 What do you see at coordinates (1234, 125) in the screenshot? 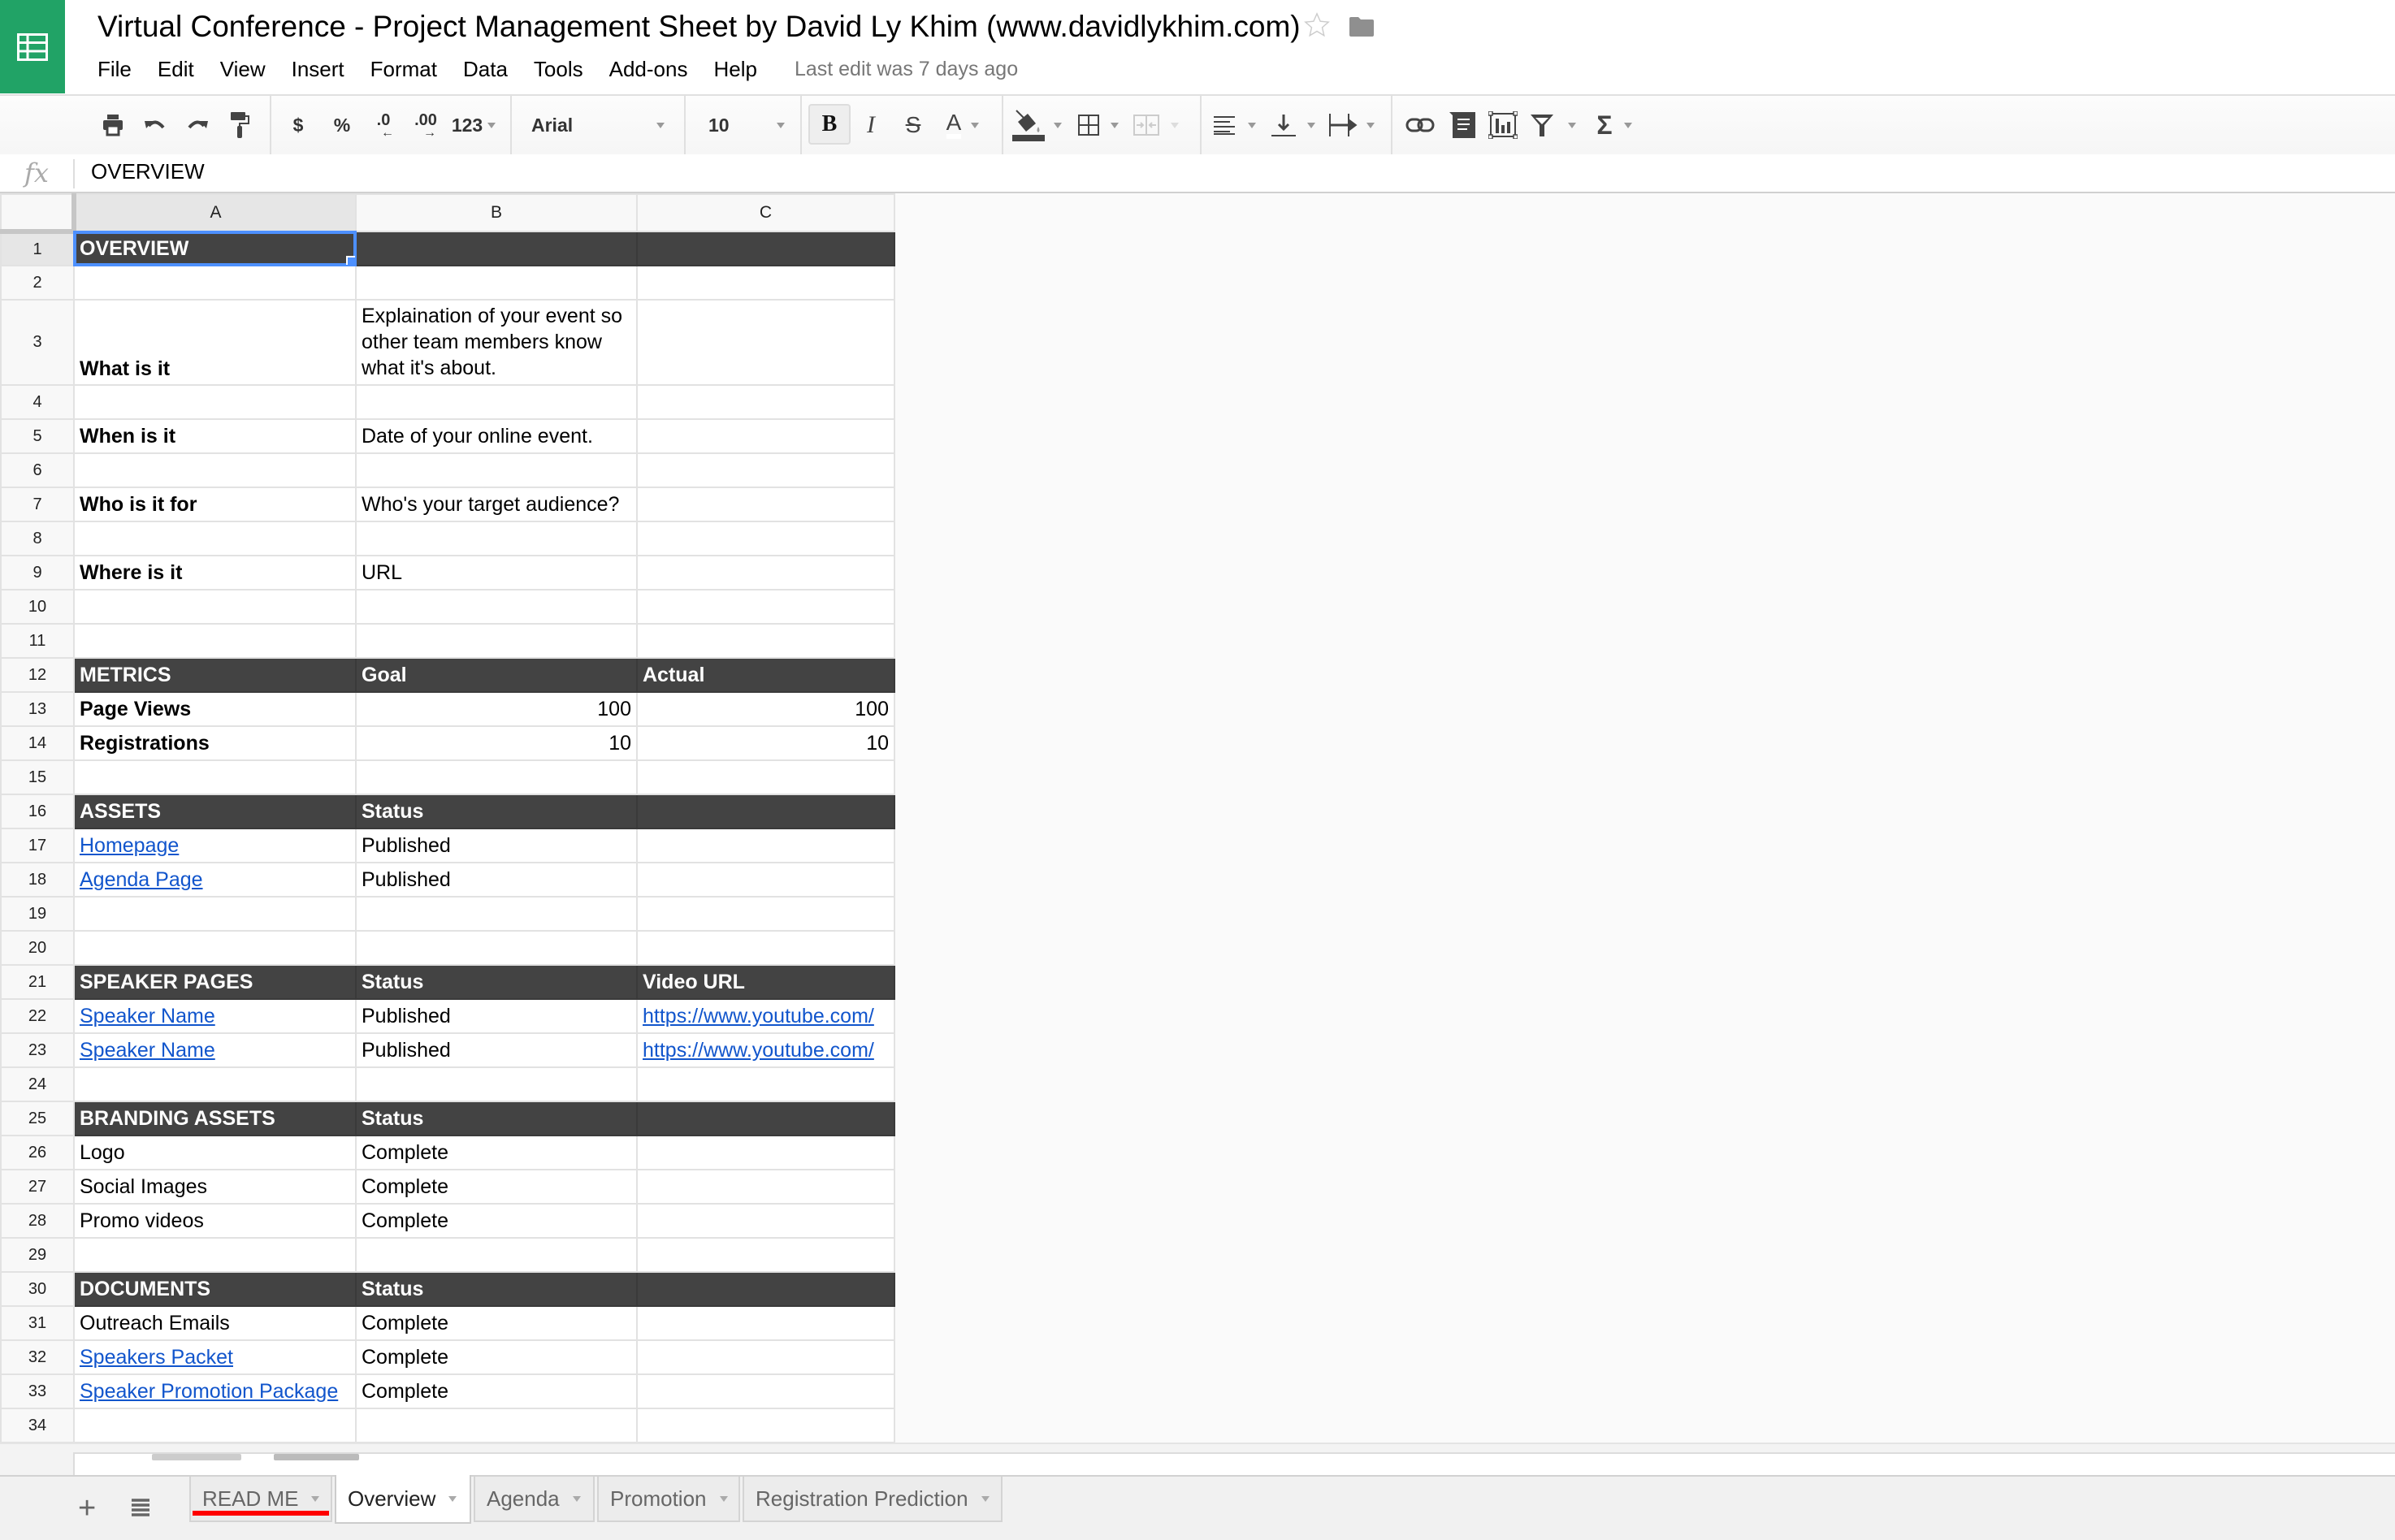
I see `horizontal-align-button` at bounding box center [1234, 125].